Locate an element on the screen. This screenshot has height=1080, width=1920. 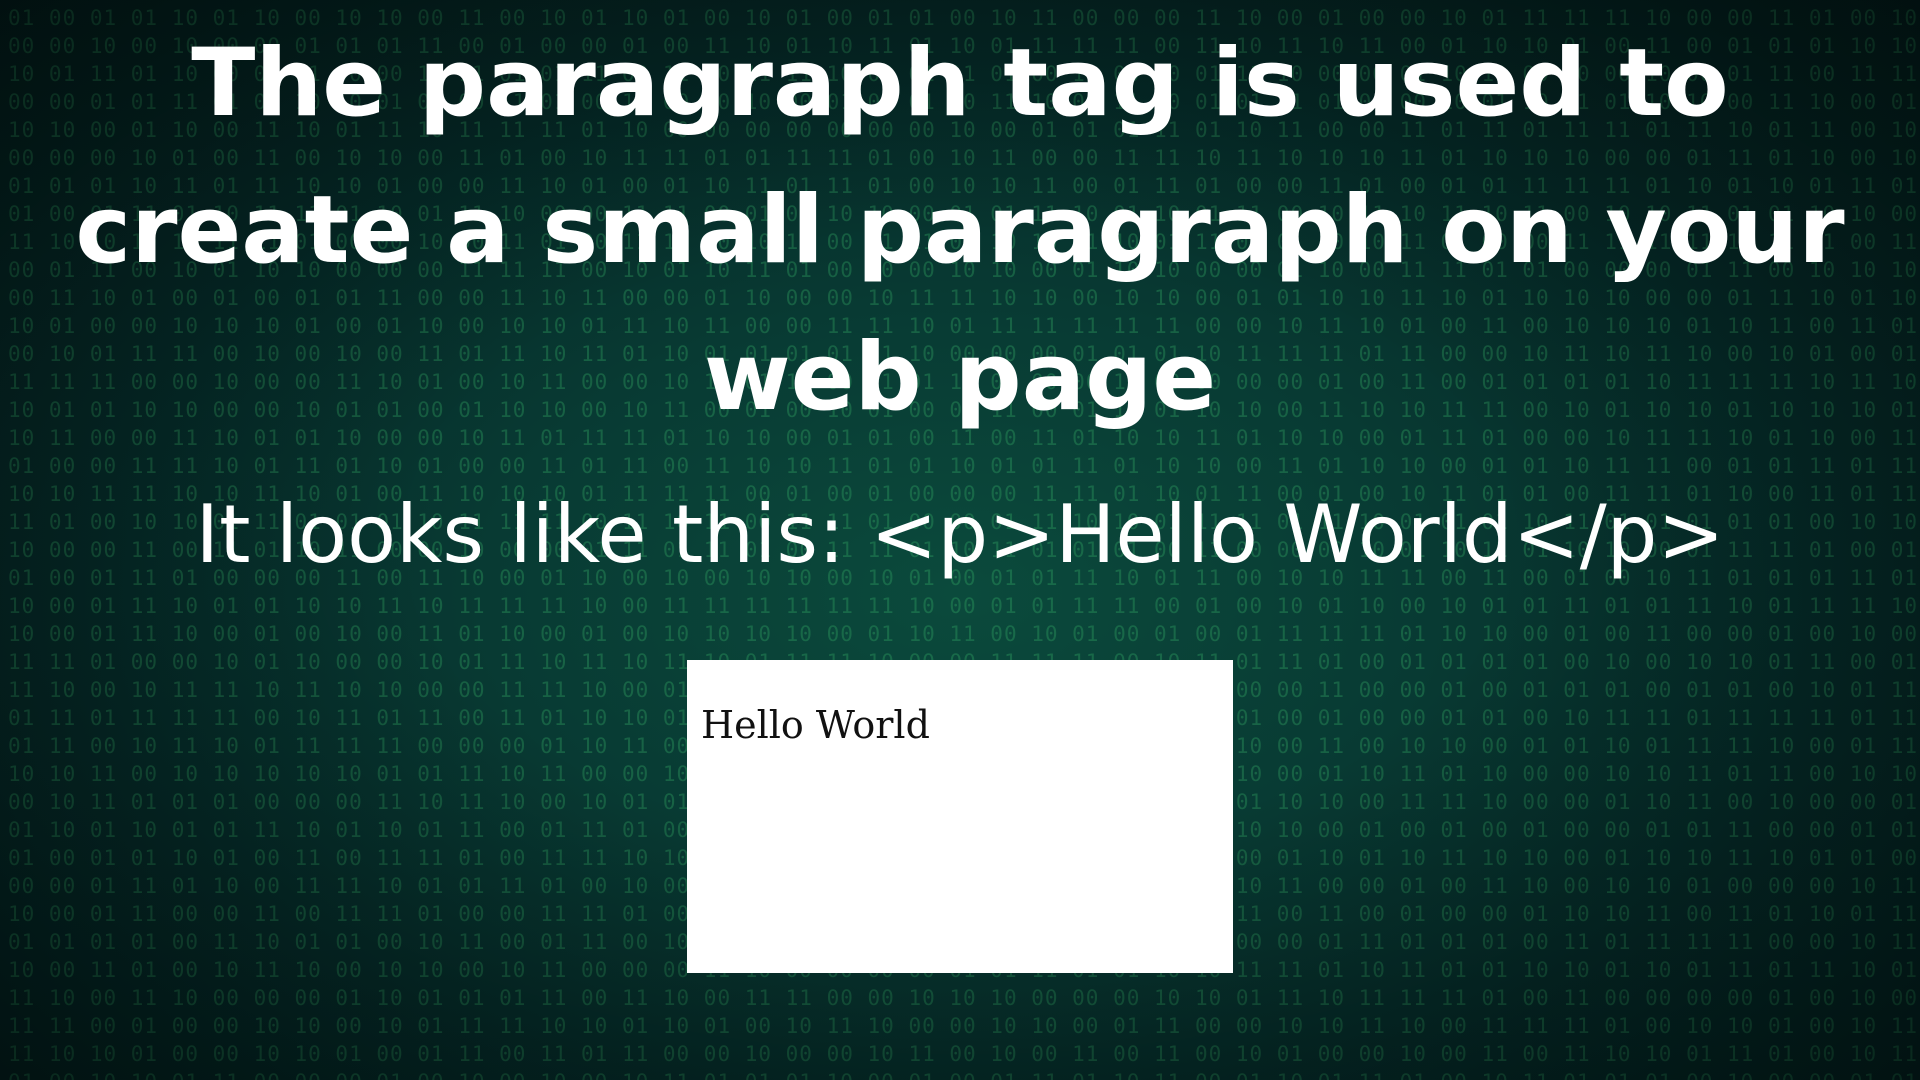
rendered-paragraph: Hello World is located at coordinates (815, 725).